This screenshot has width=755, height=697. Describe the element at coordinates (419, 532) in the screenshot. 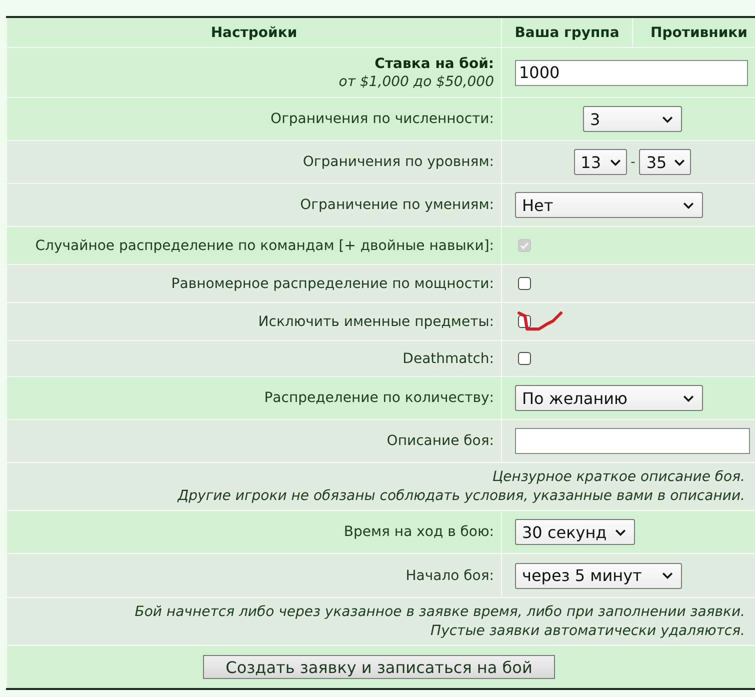

I see `field-label: Время на ход в бою:` at that location.